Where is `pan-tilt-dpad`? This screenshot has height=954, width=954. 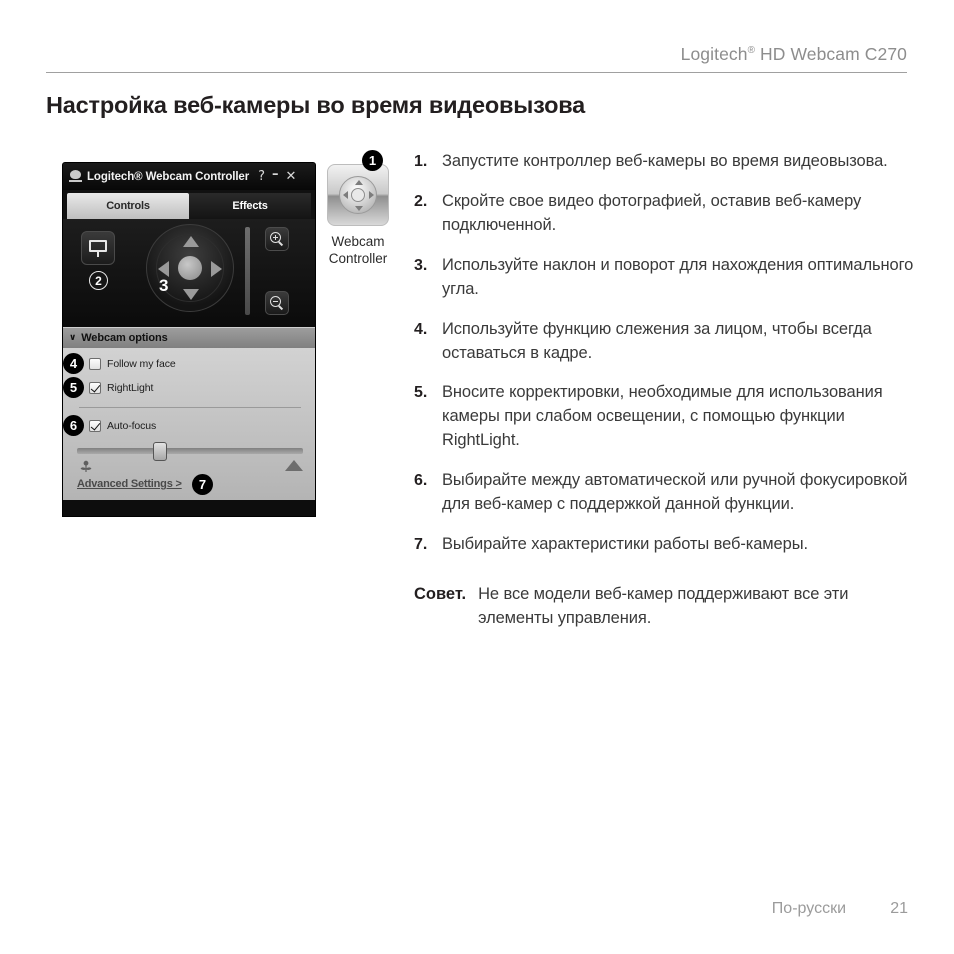 pan-tilt-dpad is located at coordinates (190, 268).